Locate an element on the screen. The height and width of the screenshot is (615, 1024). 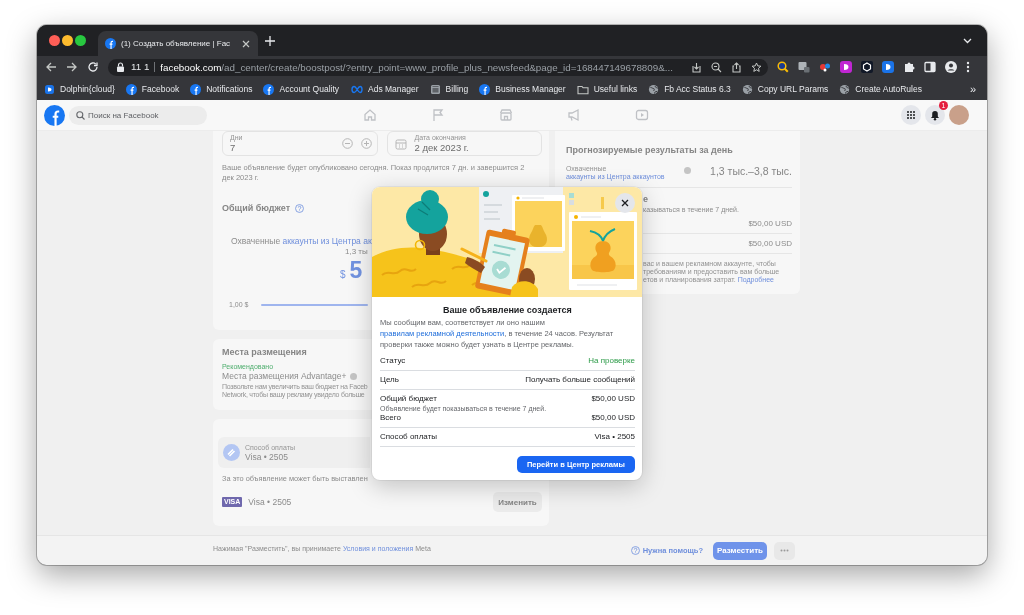
window-minimize-icon is located at coordinates (67, 40).